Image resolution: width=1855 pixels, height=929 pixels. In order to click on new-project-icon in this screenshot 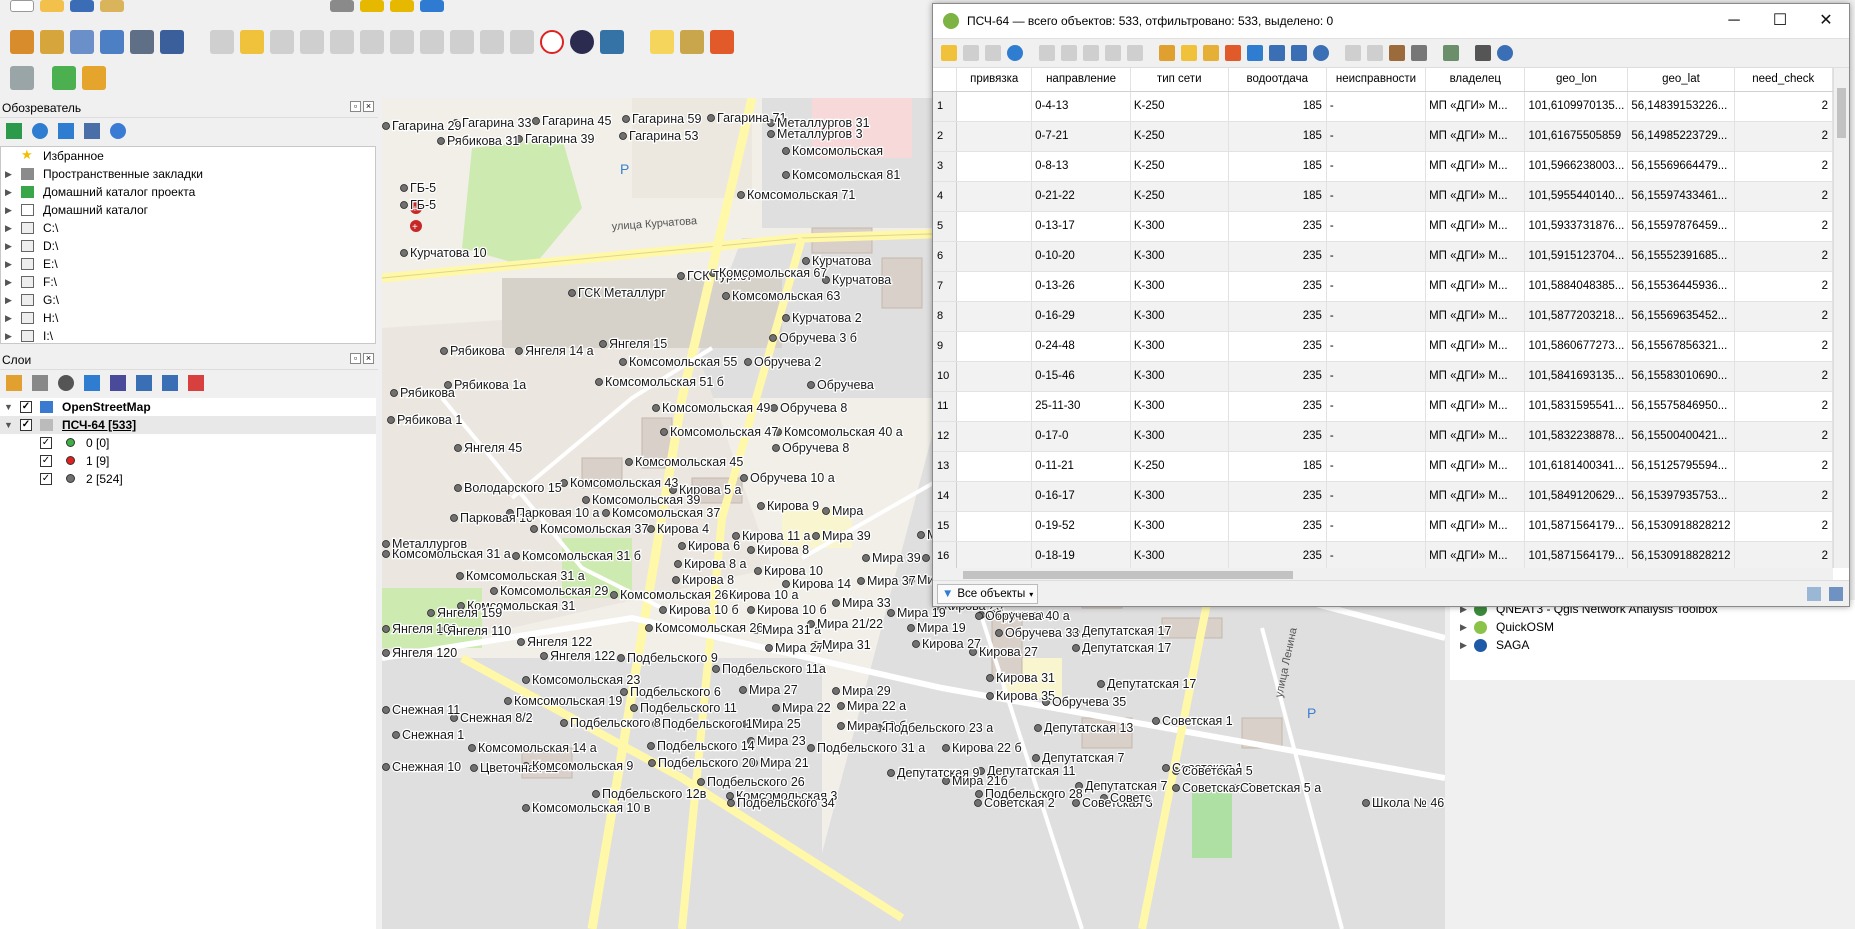, I will do `click(22, 6)`.